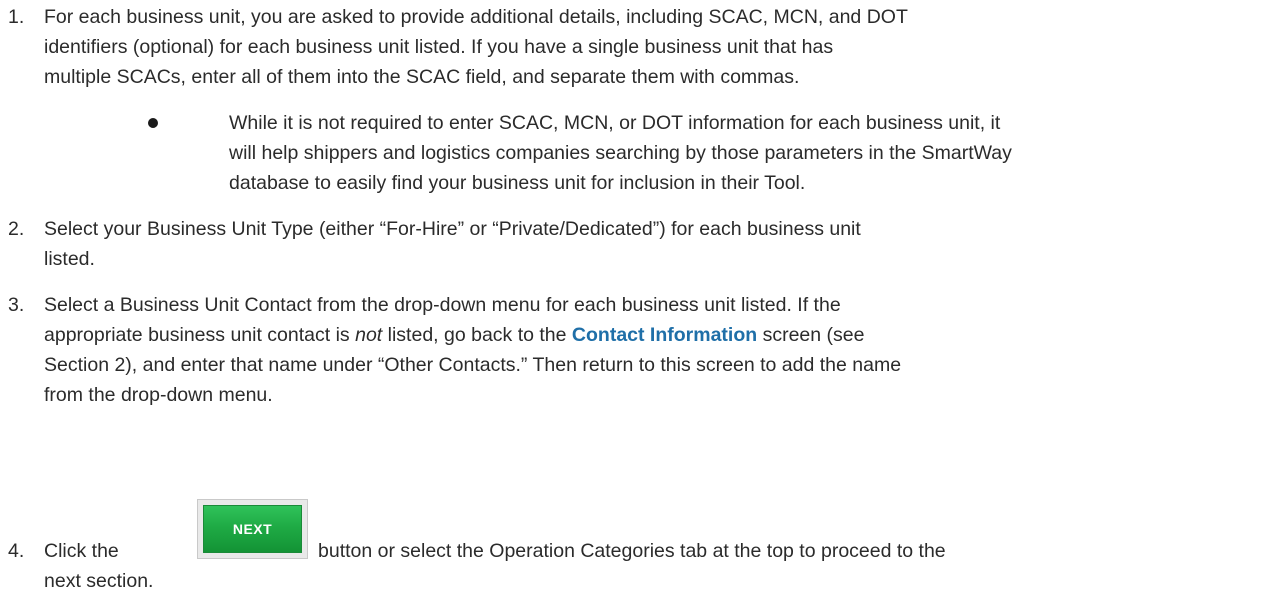 The height and width of the screenshot is (607, 1263). Describe the element at coordinates (200, 335) in the screenshot. I see `step-3-text: appropriate business unit contact is` at that location.